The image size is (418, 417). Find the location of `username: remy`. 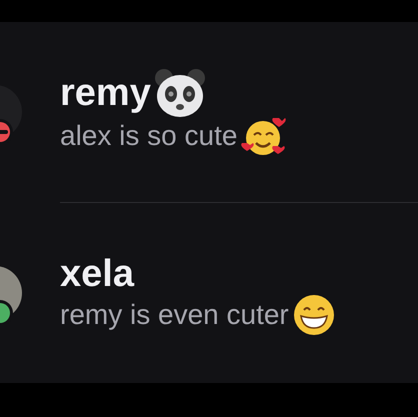

username: remy is located at coordinates (105, 93).